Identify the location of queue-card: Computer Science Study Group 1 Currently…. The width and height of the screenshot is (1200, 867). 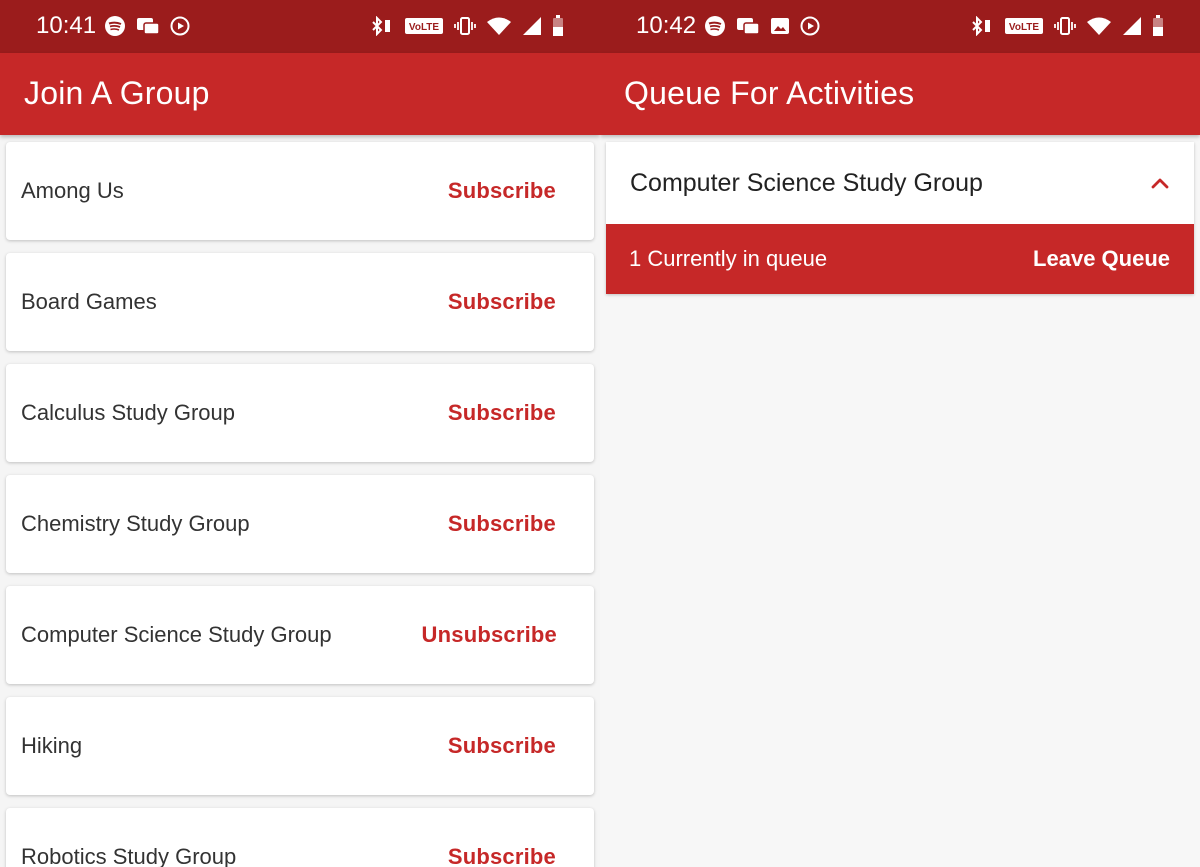
(900, 218).